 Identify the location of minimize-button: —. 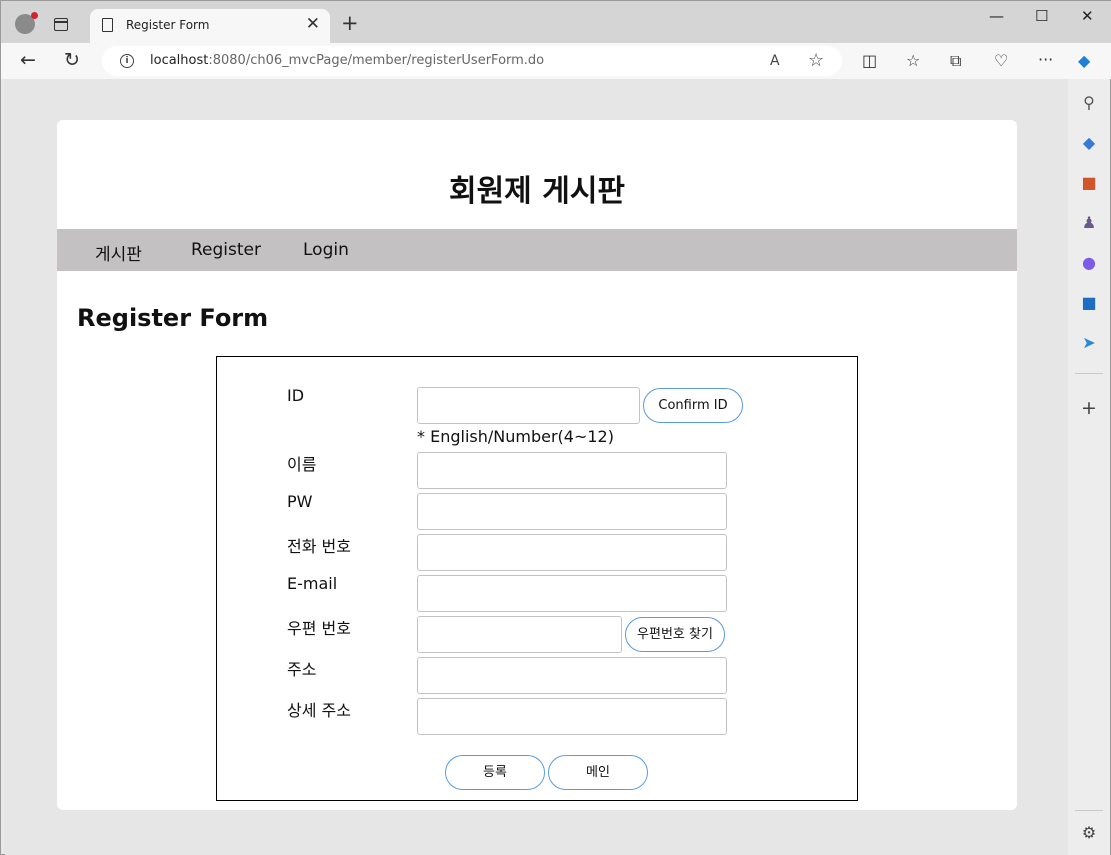
(996, 16).